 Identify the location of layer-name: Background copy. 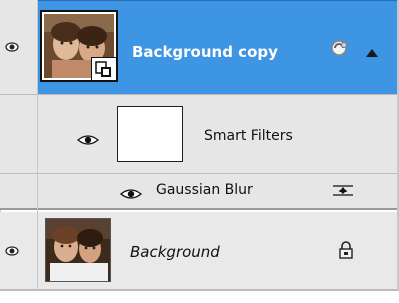
(205, 52).